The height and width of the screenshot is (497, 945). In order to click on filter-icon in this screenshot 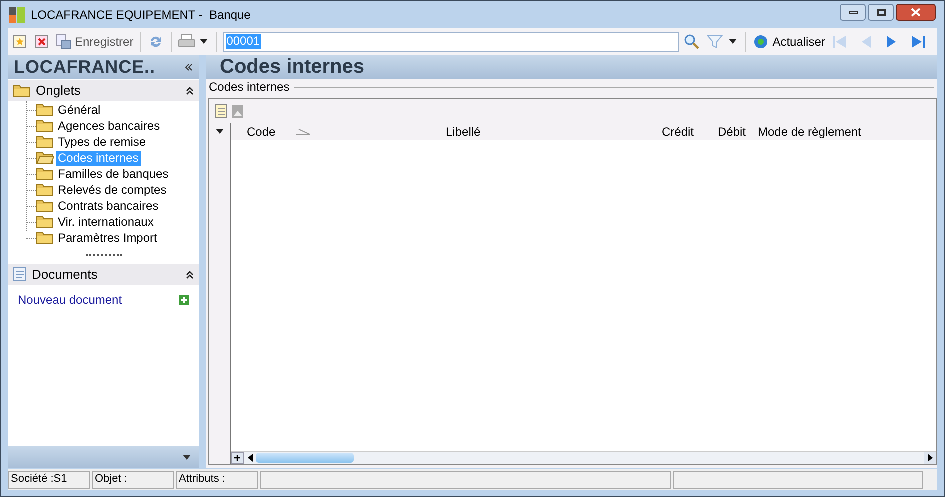, I will do `click(714, 42)`.